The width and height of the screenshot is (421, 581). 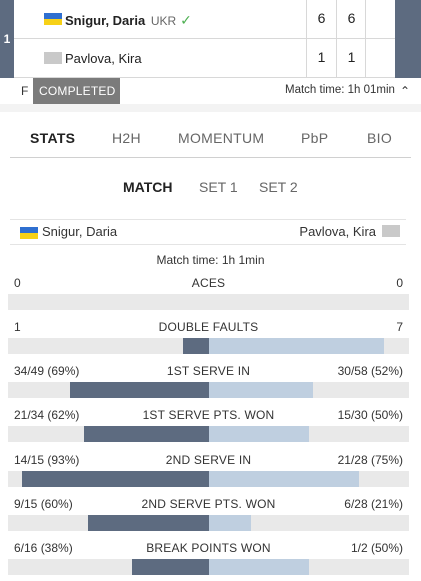 I want to click on match-time-summary: Match time: 1h 01min, so click(x=340, y=90).